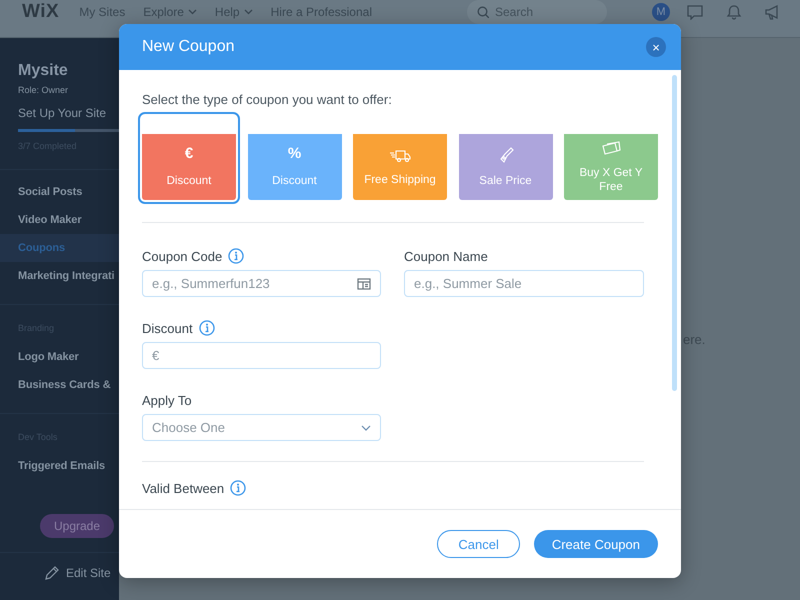 This screenshot has height=600, width=800. Describe the element at coordinates (188, 47) in the screenshot. I see `dialog-title: New Coupon` at that location.